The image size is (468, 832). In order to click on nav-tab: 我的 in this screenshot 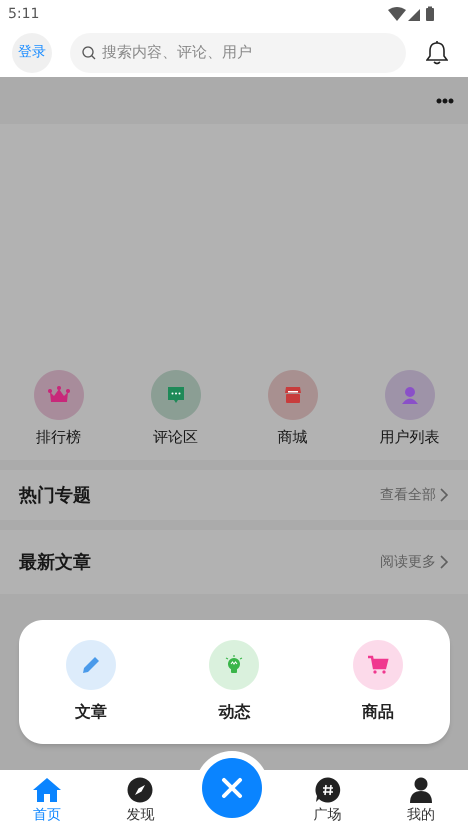, I will do `click(421, 801)`.